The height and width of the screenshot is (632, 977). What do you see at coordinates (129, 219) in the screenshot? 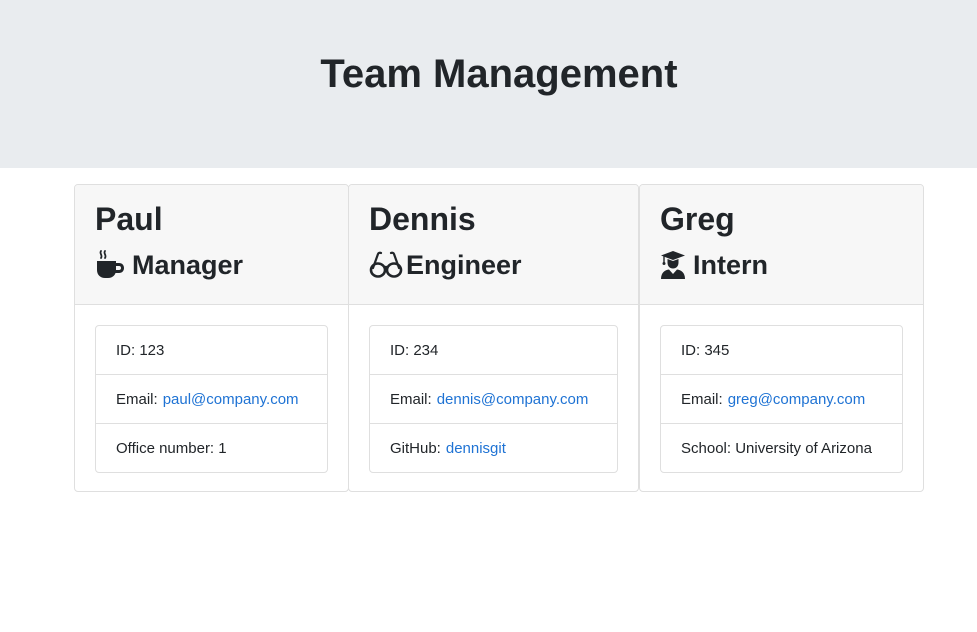
I see `employee-name: Paul` at bounding box center [129, 219].